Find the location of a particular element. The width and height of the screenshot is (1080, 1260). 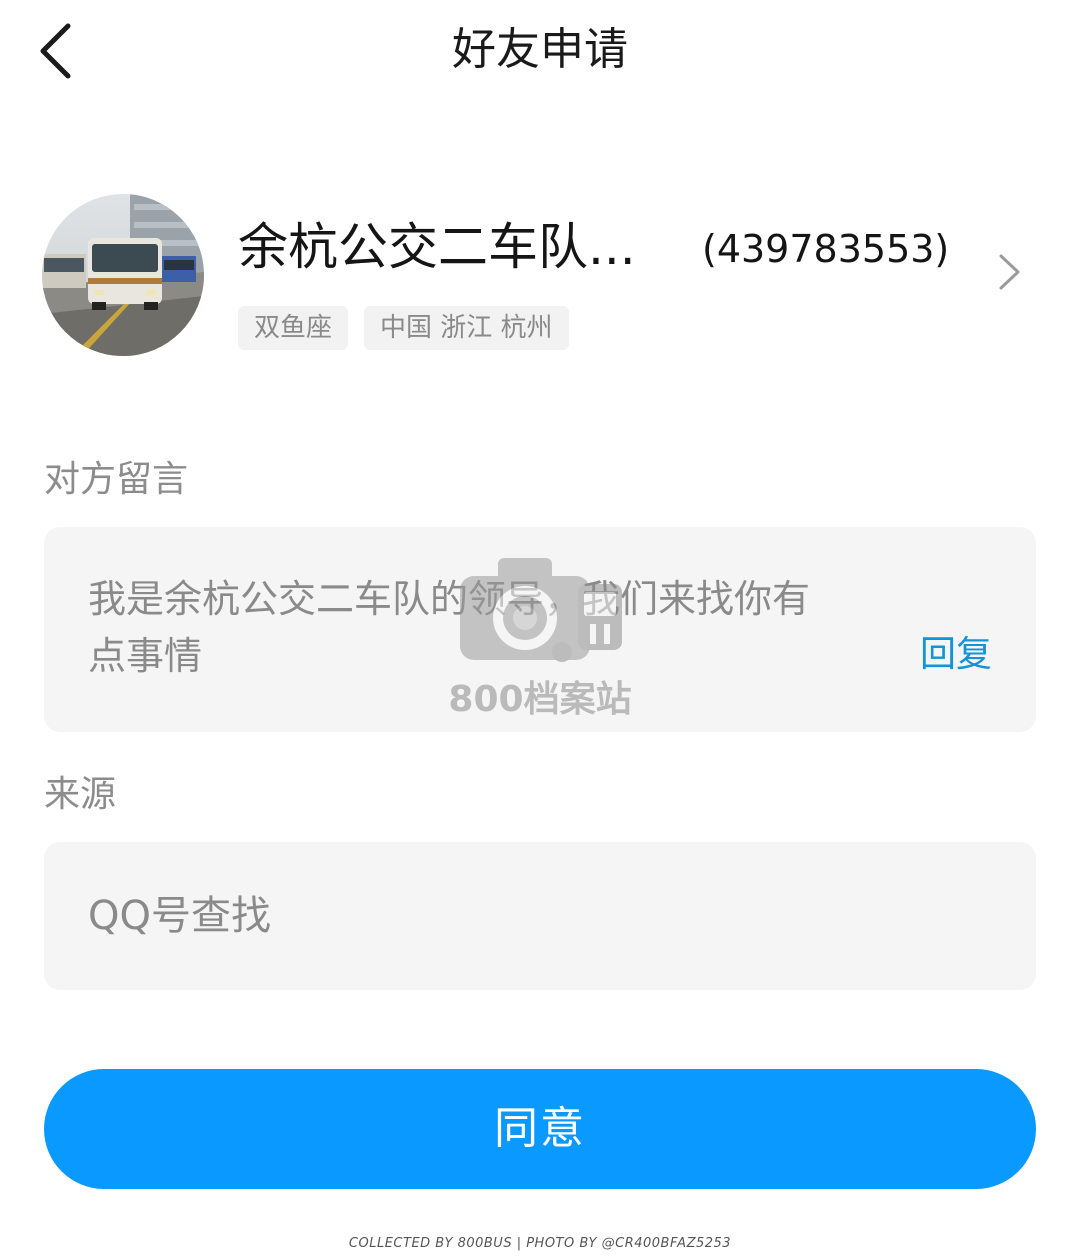

agree-button: 同意 is located at coordinates (540, 1129).